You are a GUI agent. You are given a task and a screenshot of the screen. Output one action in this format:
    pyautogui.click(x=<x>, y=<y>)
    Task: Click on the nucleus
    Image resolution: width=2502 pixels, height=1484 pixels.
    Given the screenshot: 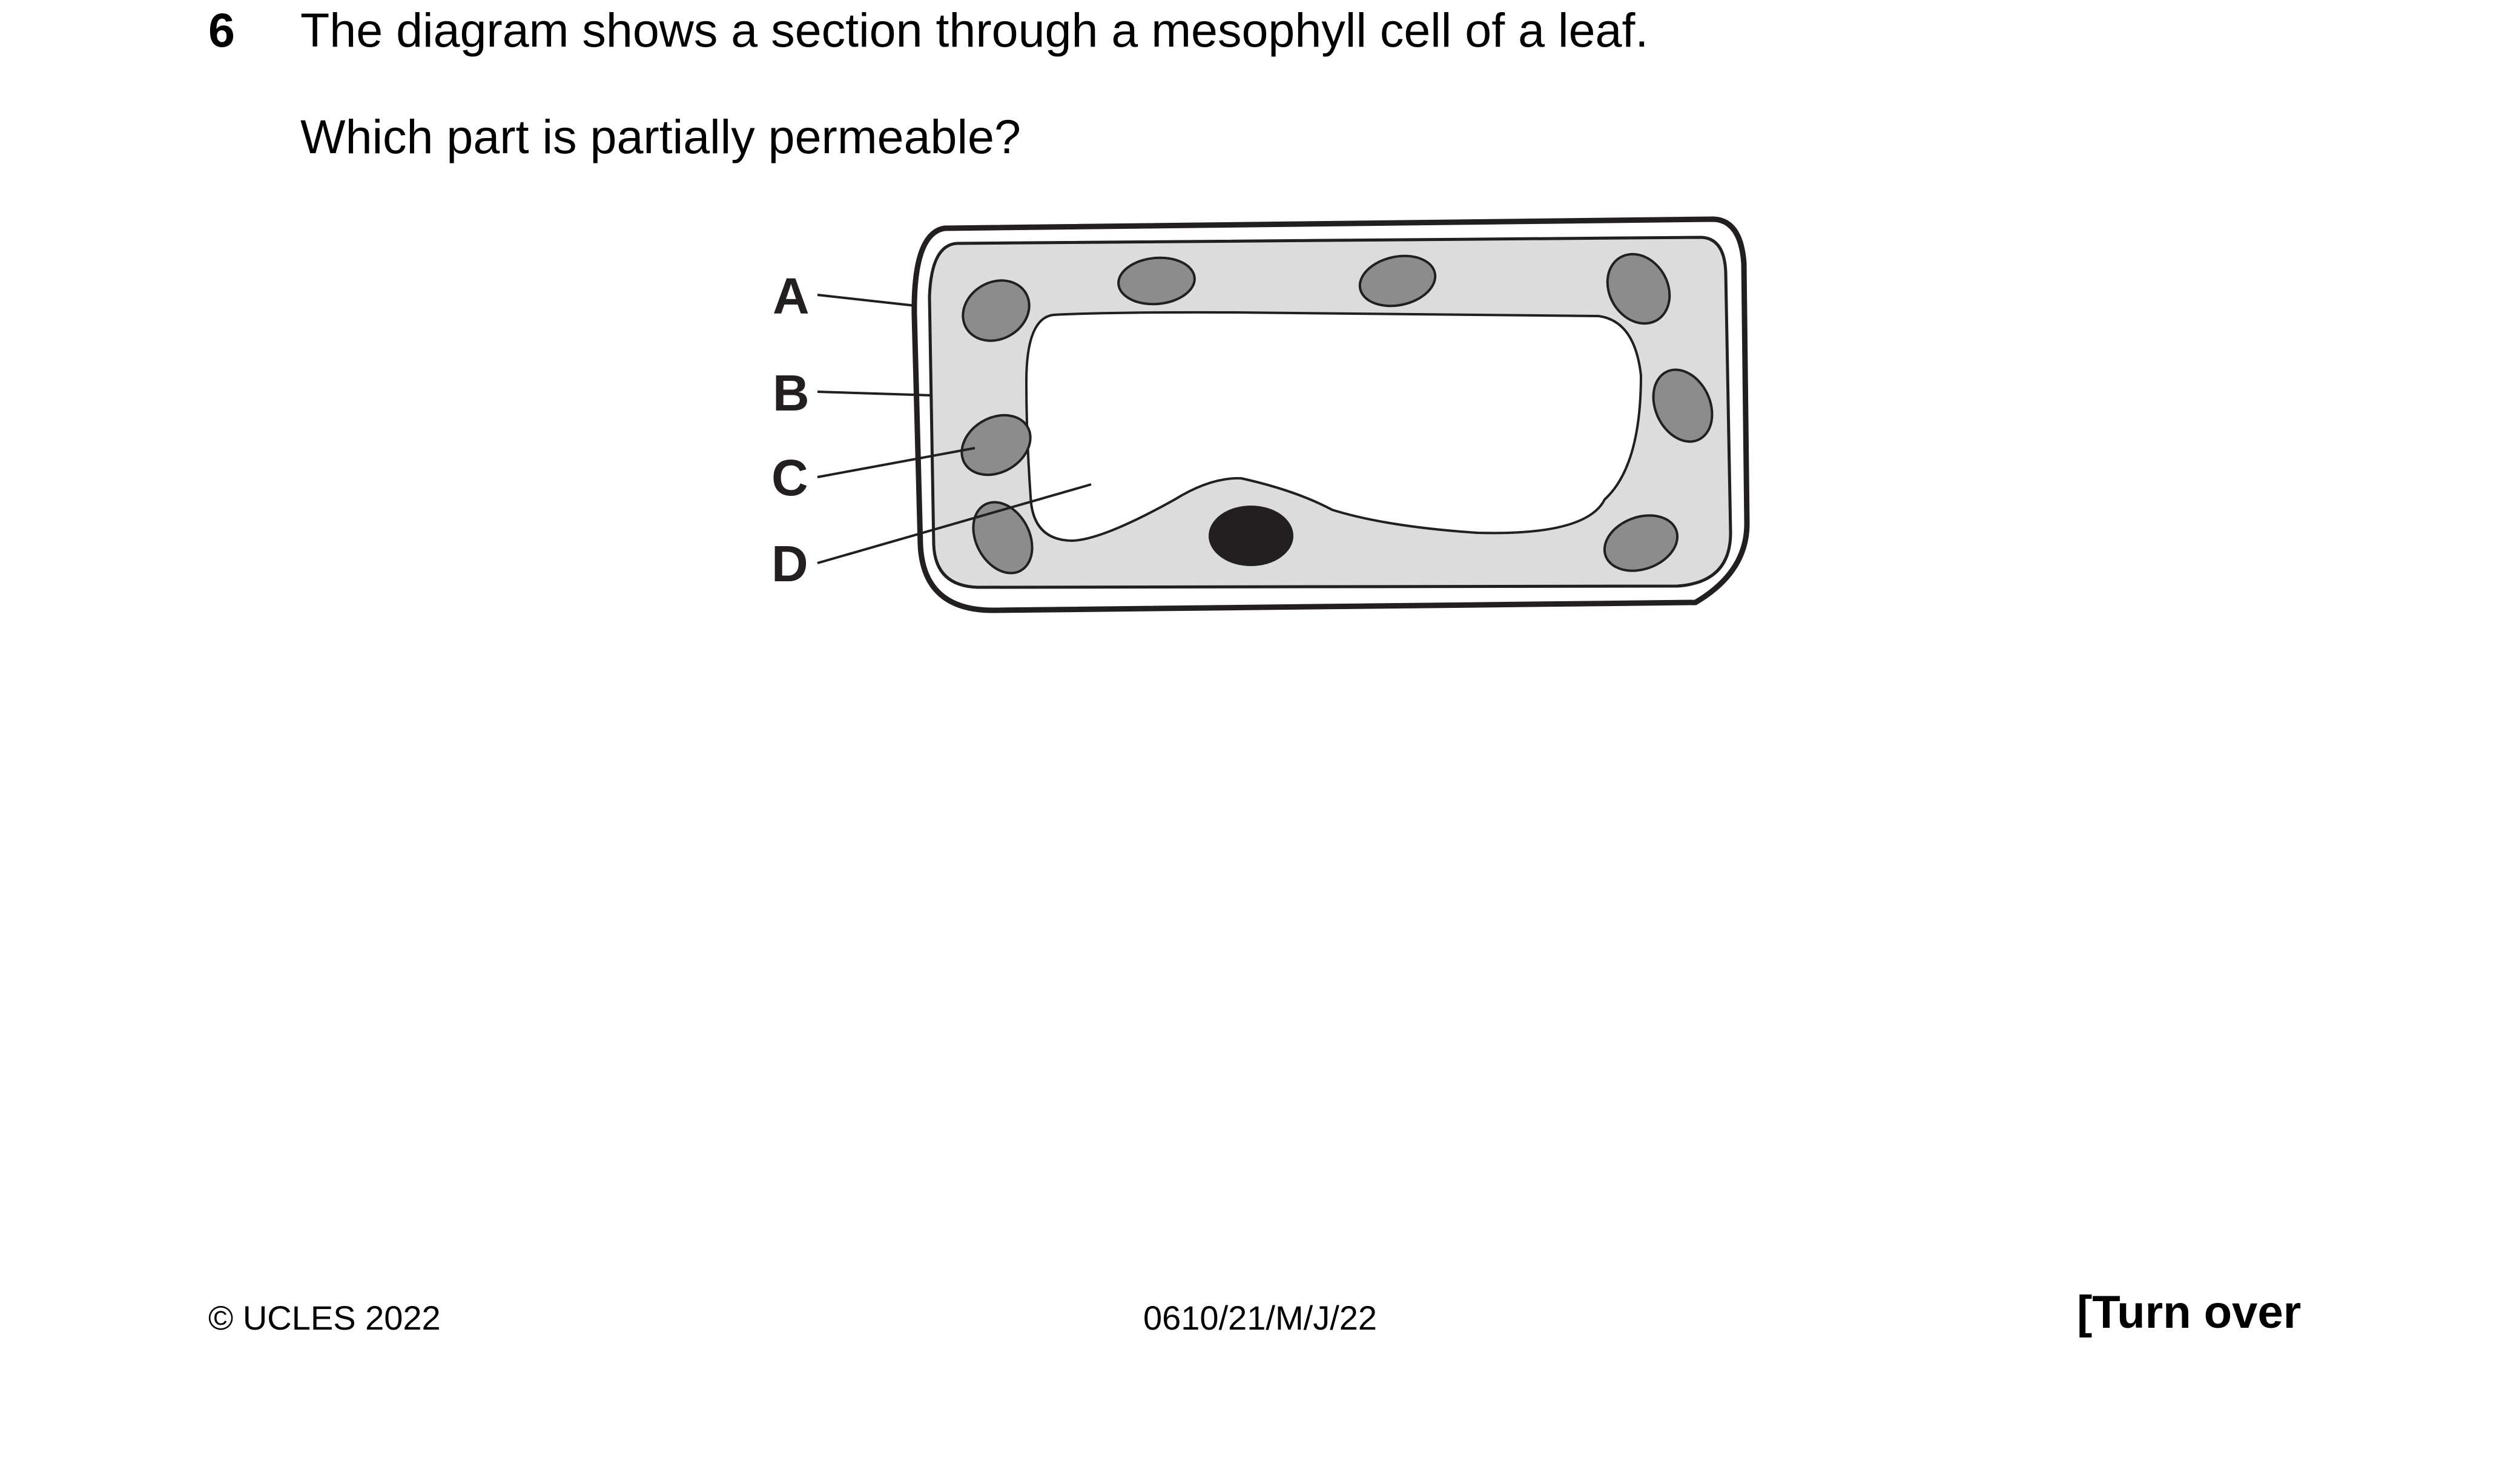 What is the action you would take?
    pyautogui.click(x=1251, y=536)
    